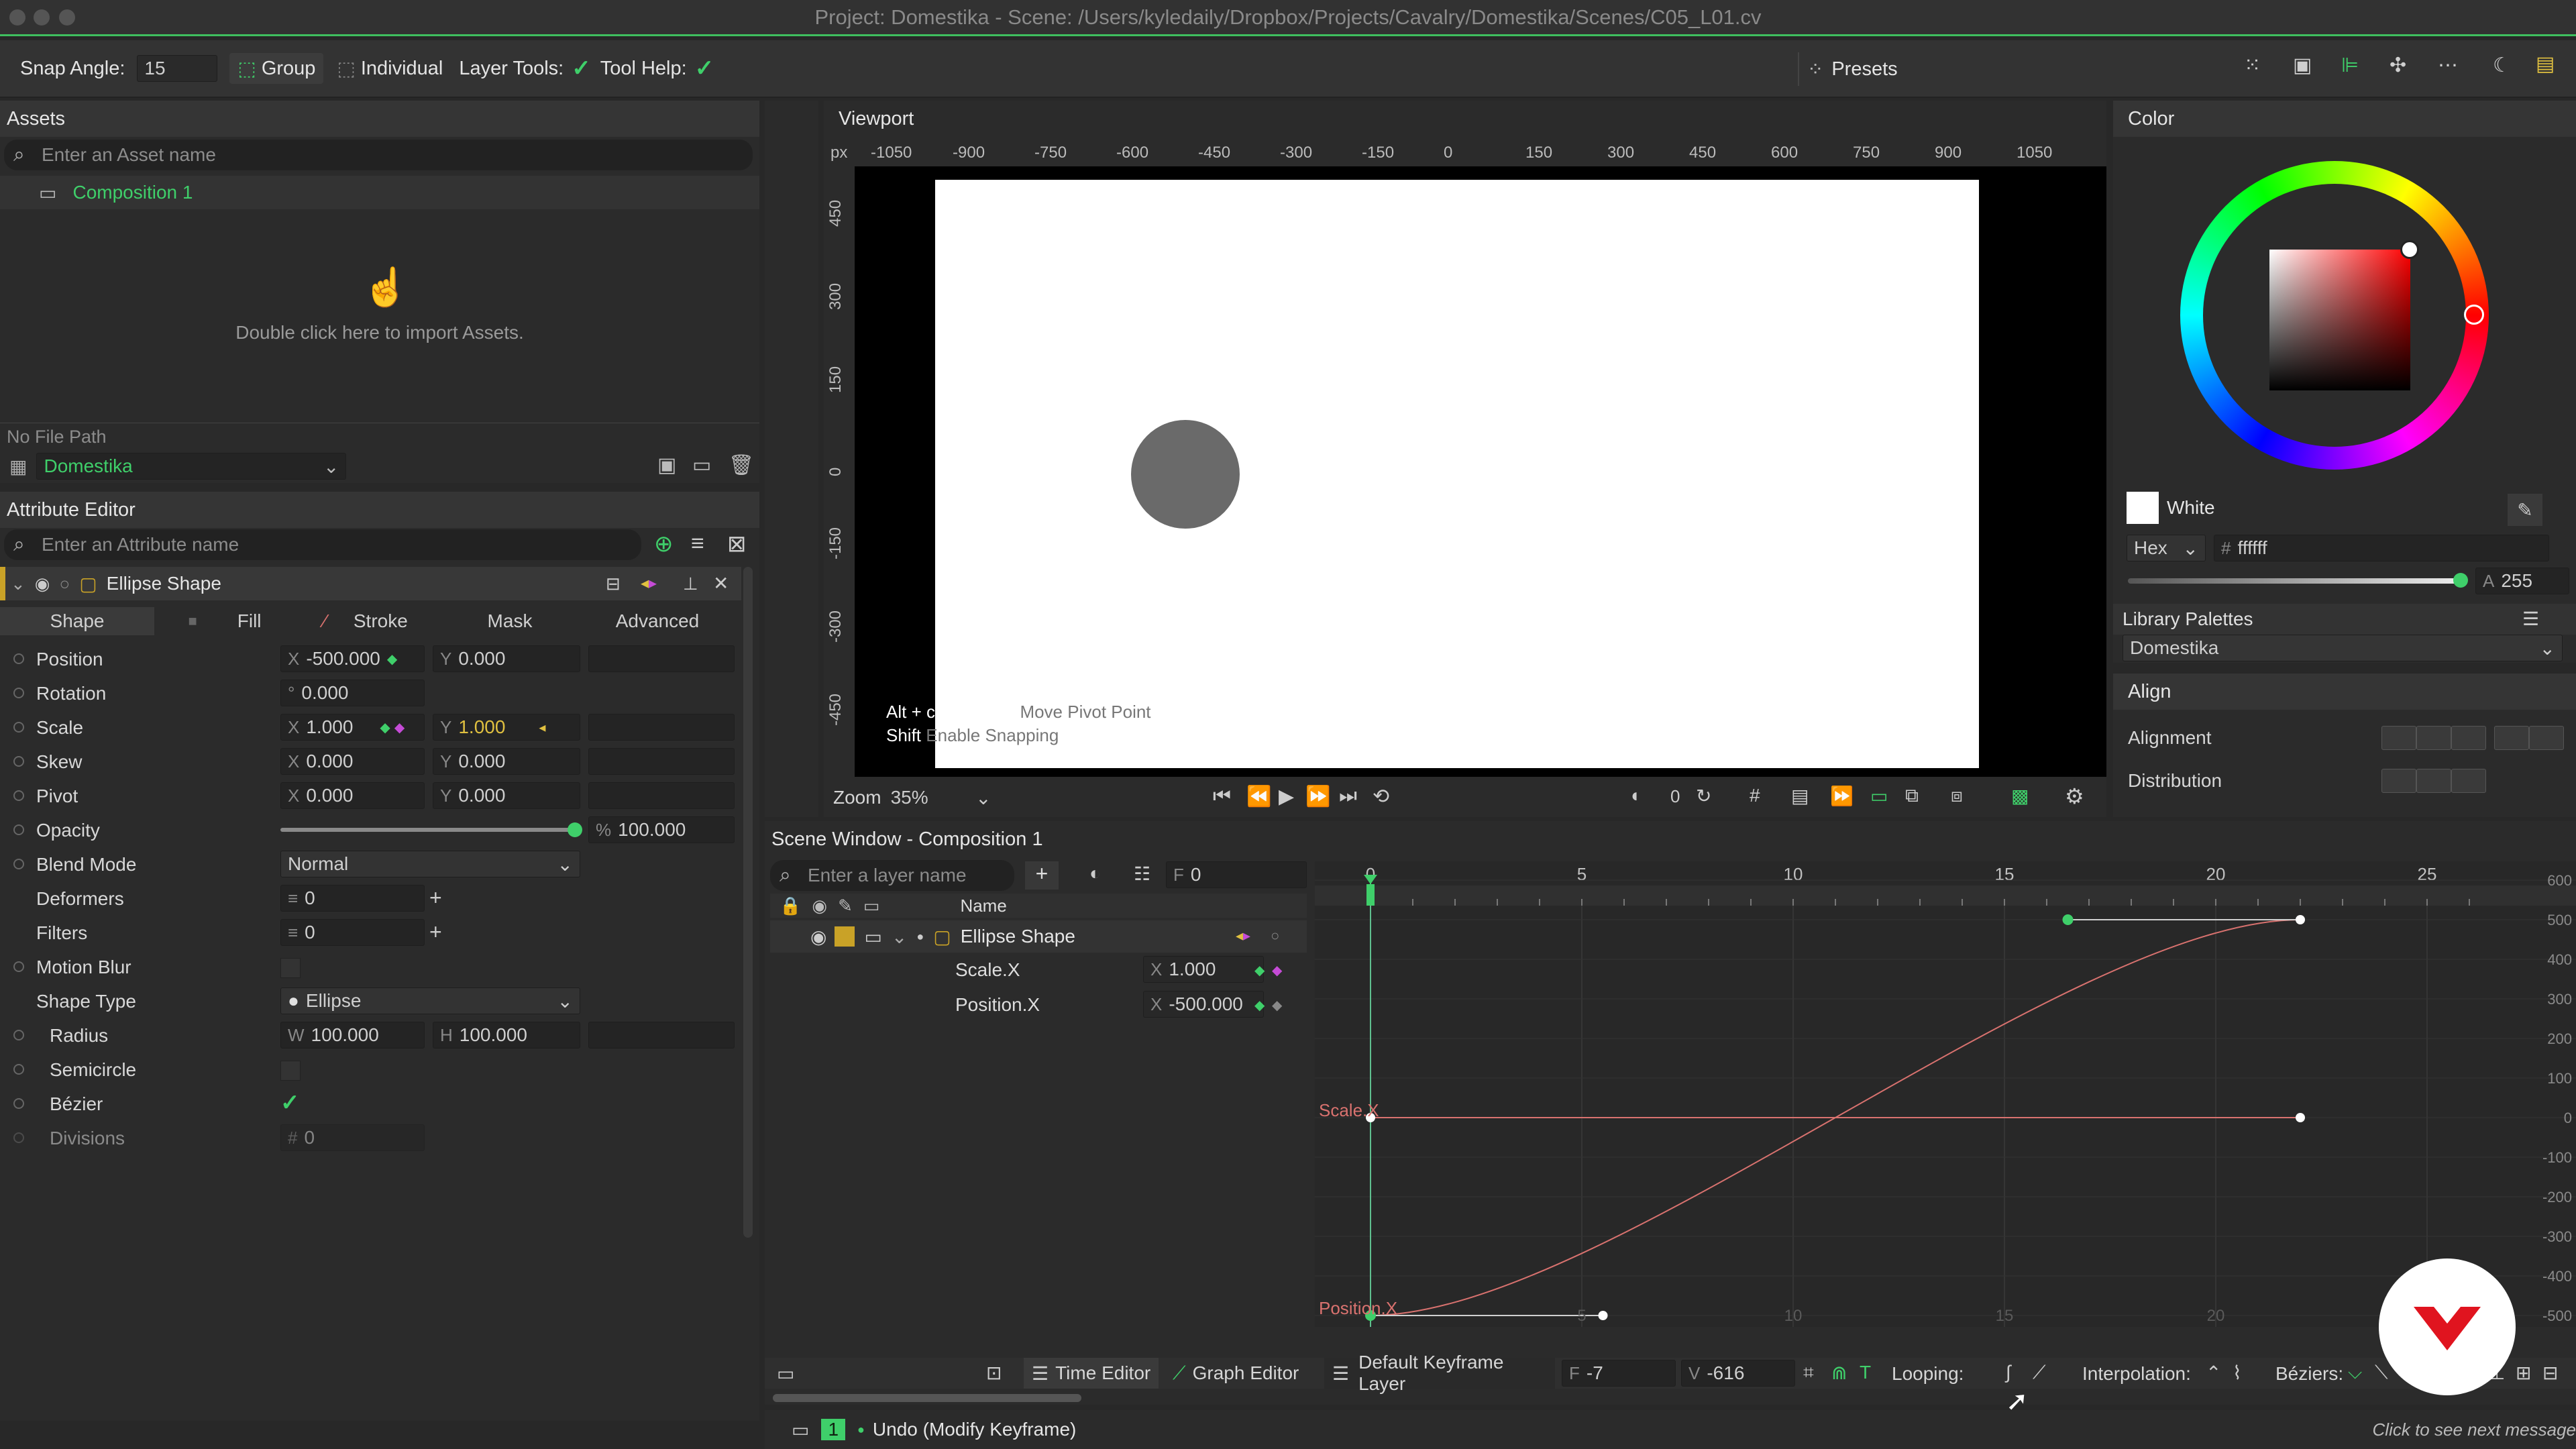  I want to click on skip-start-icon: ⏮, so click(1222, 796).